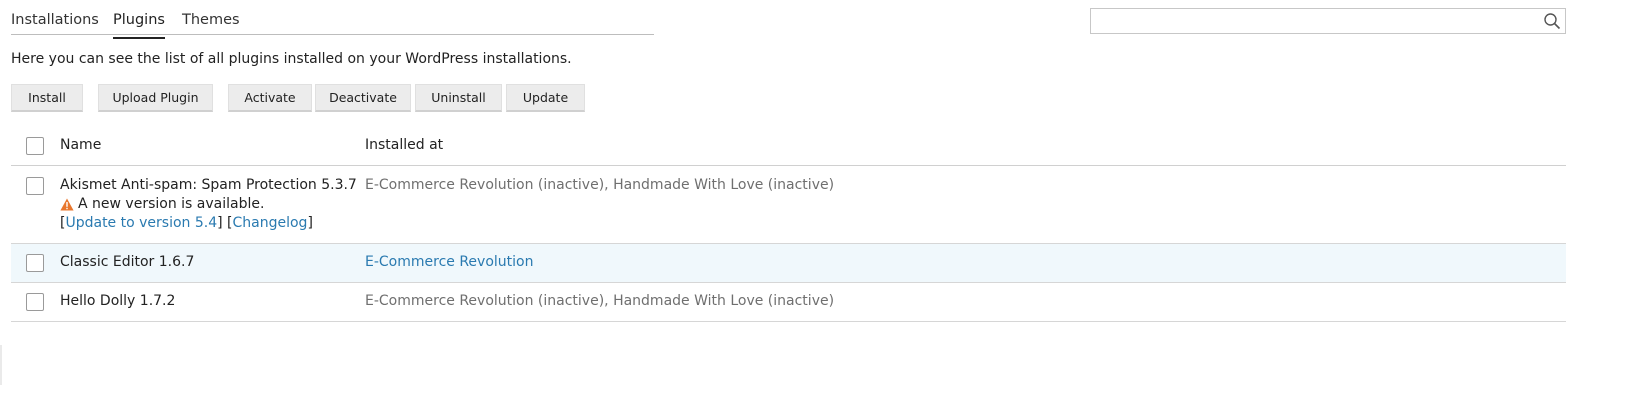  What do you see at coordinates (80, 145) in the screenshot?
I see `column-header-name: Name` at bounding box center [80, 145].